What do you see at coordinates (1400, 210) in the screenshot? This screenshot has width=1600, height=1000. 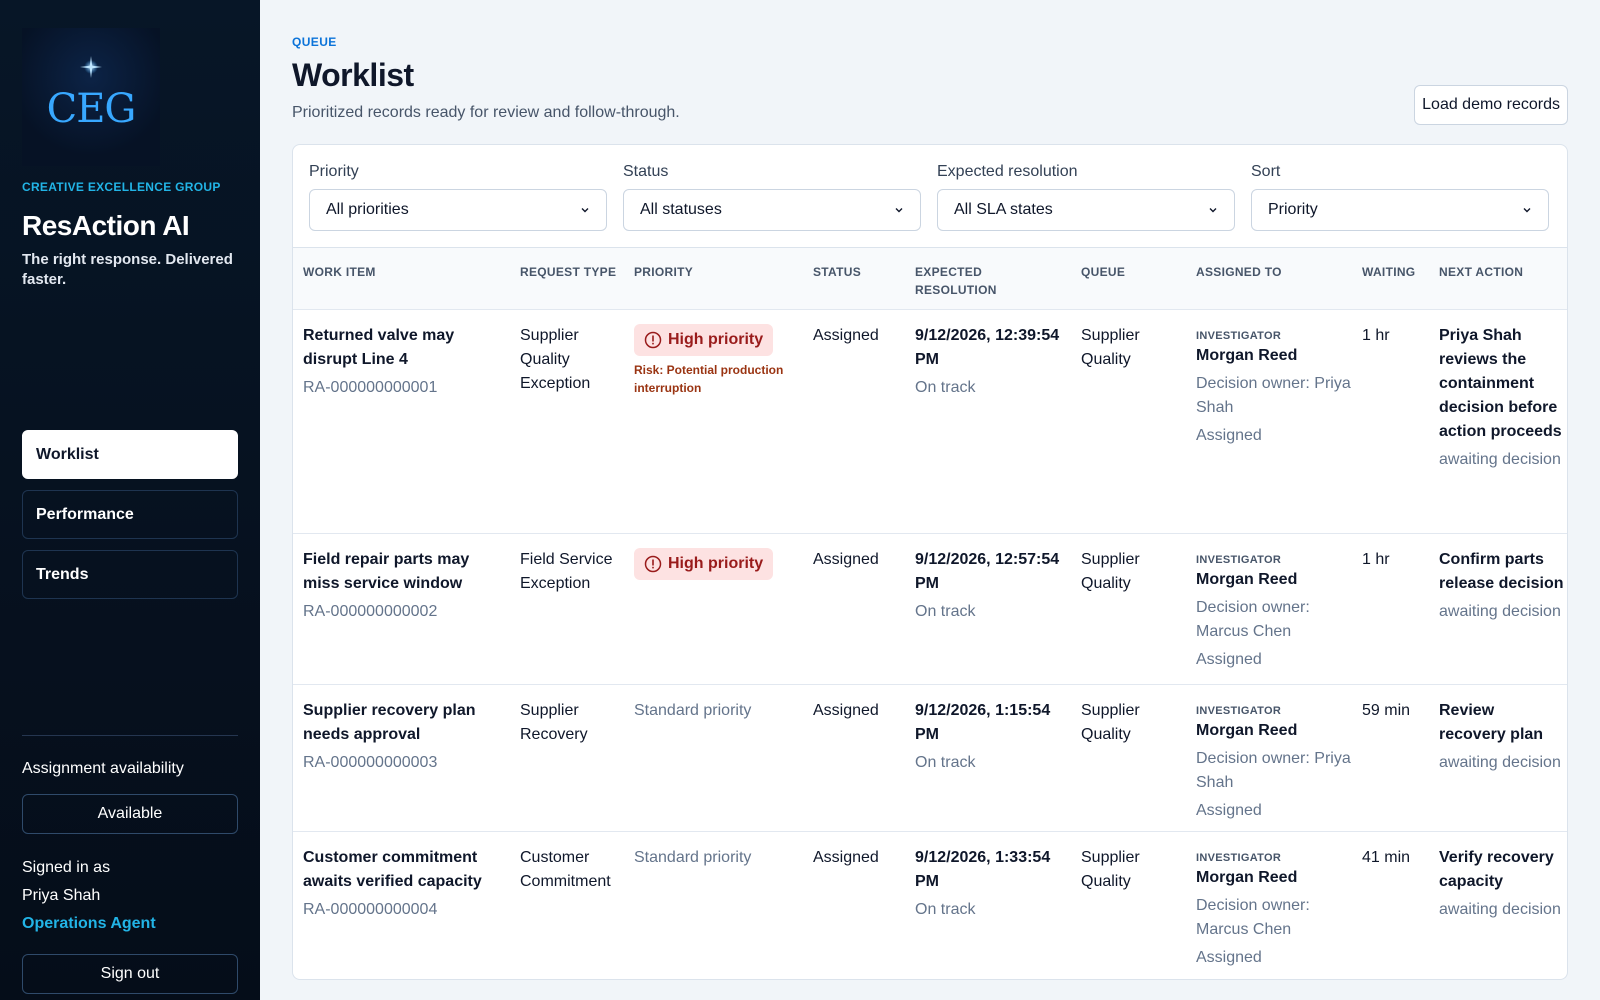 I see `sort-select: Priority` at bounding box center [1400, 210].